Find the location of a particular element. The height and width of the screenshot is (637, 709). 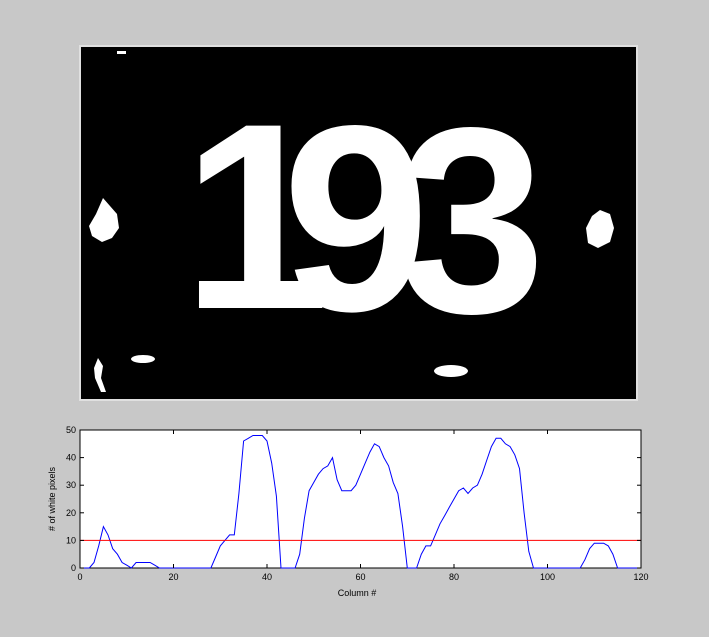

x-tick-label: 20 is located at coordinates (173, 577).